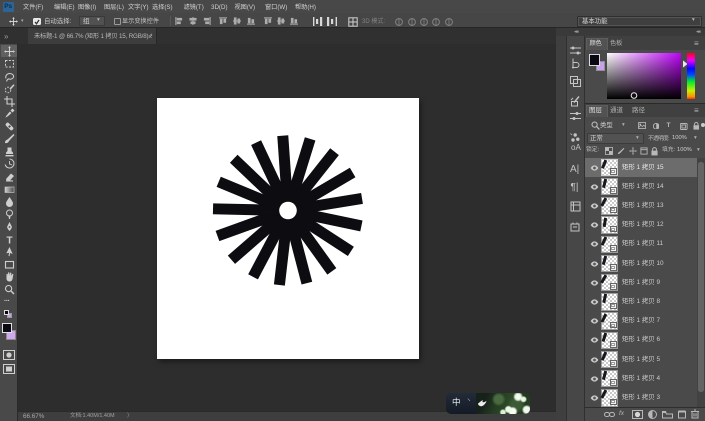 The image size is (705, 421). Describe the element at coordinates (576, 147) in the screenshot. I see `svg-text: oA` at that location.